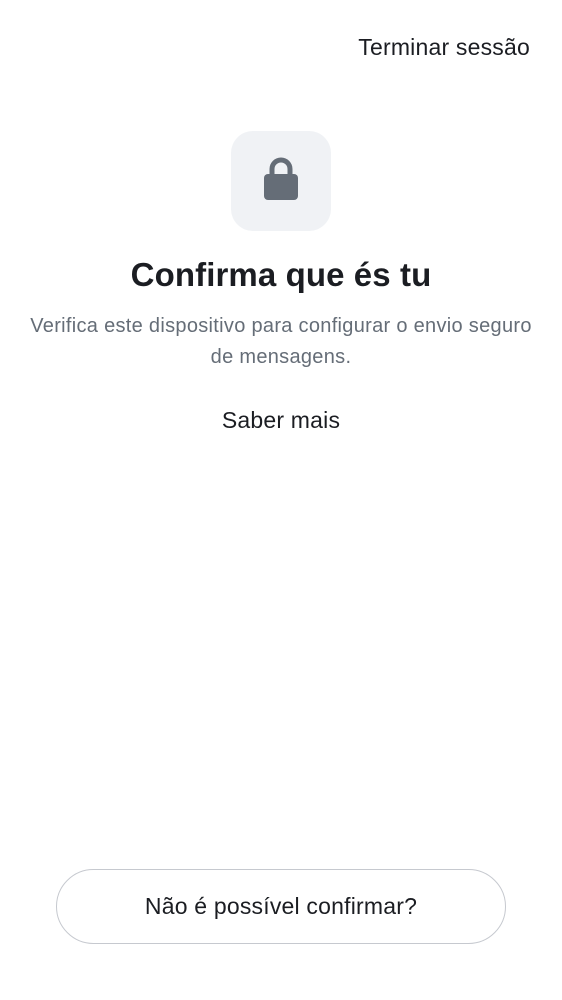 The image size is (562, 1000). I want to click on page-title: Confirma que és tu, so click(281, 274).